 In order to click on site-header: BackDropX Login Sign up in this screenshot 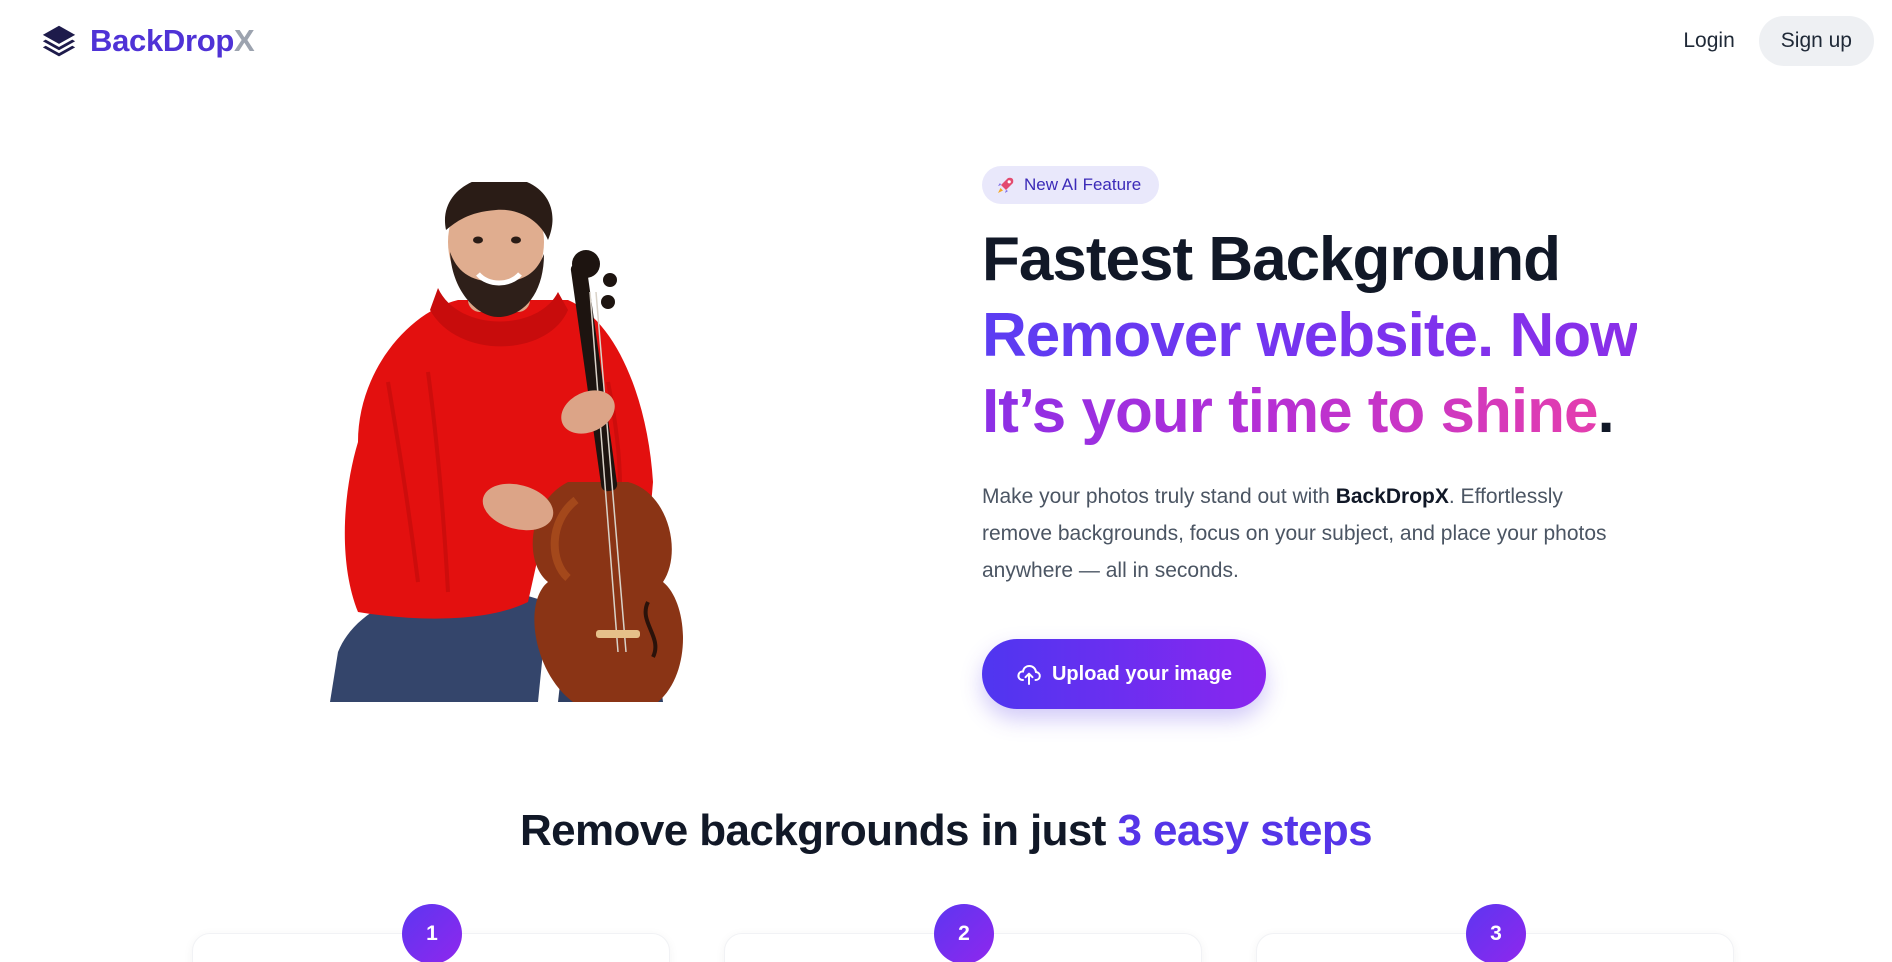, I will do `click(946, 42)`.